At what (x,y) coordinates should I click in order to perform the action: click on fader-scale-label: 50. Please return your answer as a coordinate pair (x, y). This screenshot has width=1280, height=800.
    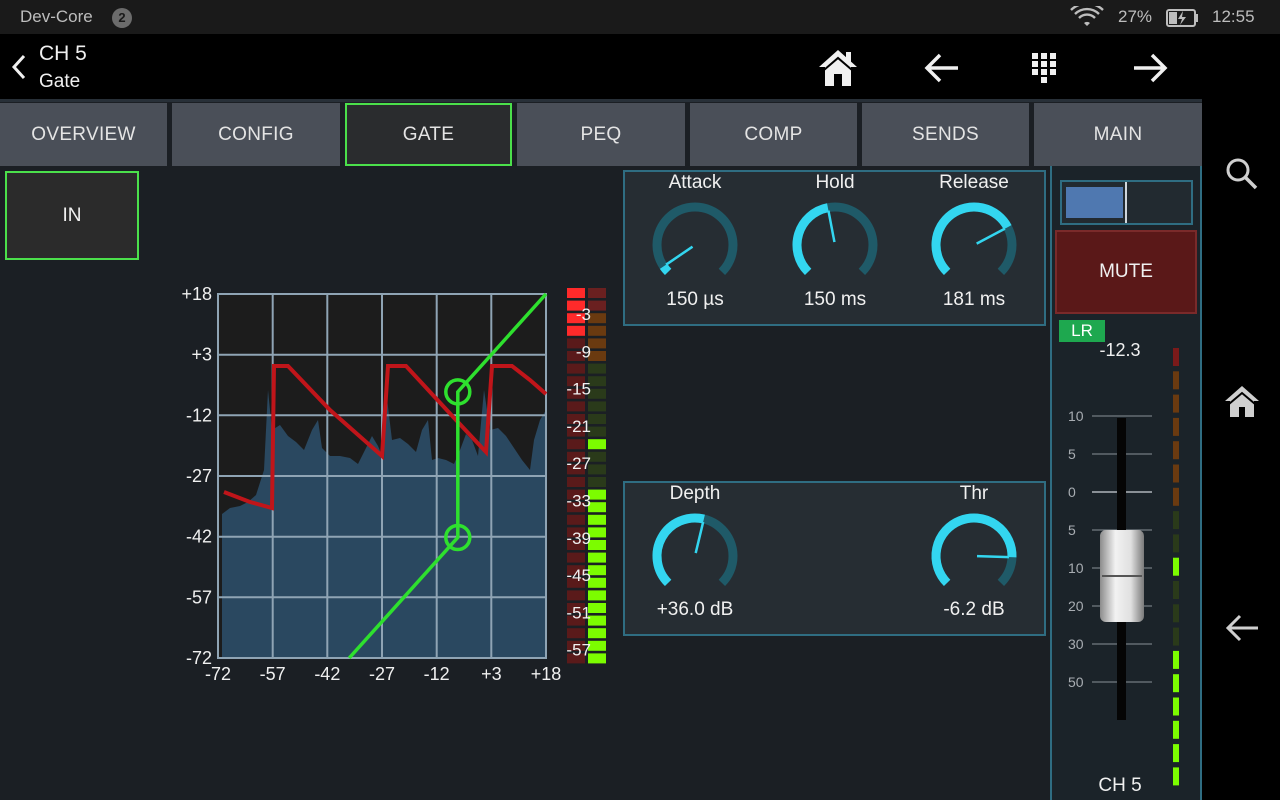
    Looking at the image, I should click on (1076, 682).